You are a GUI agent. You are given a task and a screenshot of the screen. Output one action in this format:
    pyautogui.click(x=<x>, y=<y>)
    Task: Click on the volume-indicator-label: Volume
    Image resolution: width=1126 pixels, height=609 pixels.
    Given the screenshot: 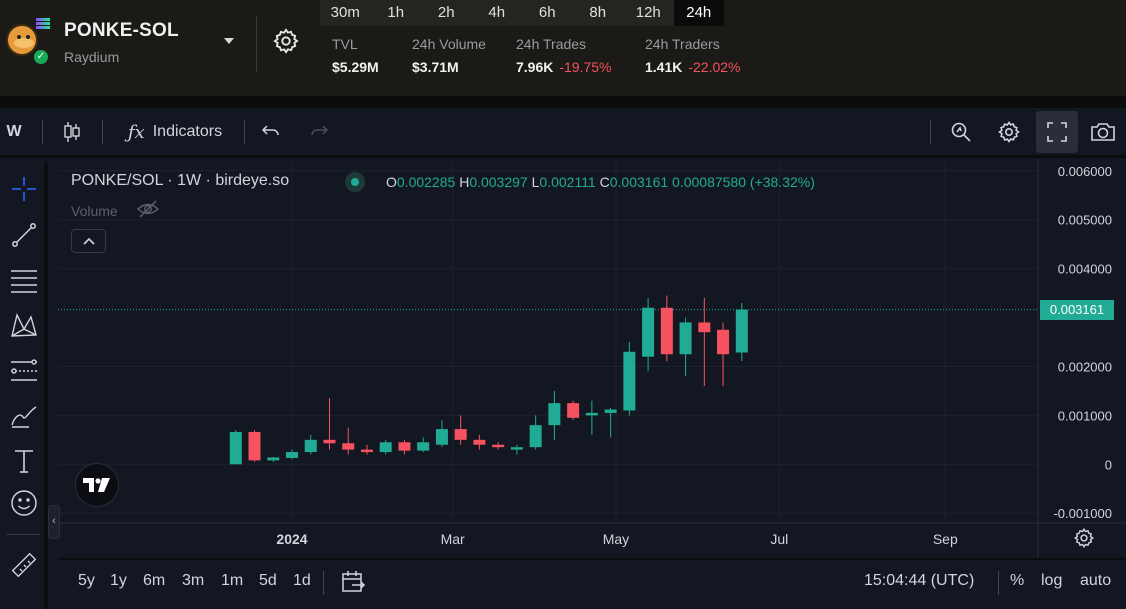 What is the action you would take?
    pyautogui.click(x=94, y=211)
    